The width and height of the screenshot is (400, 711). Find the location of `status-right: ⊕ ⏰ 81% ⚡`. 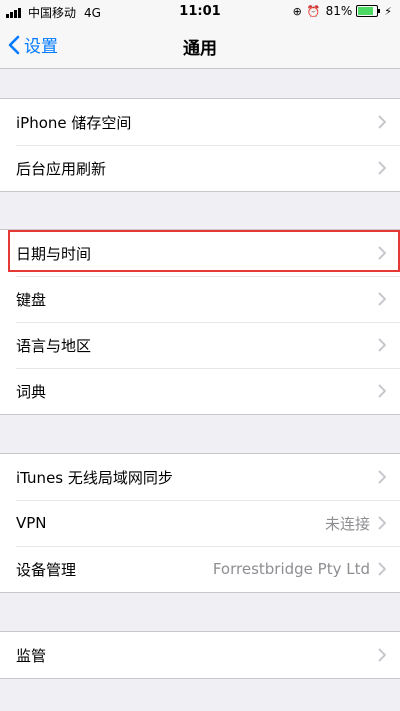

status-right: ⊕ ⏰ 81% ⚡ is located at coordinates (342, 11).